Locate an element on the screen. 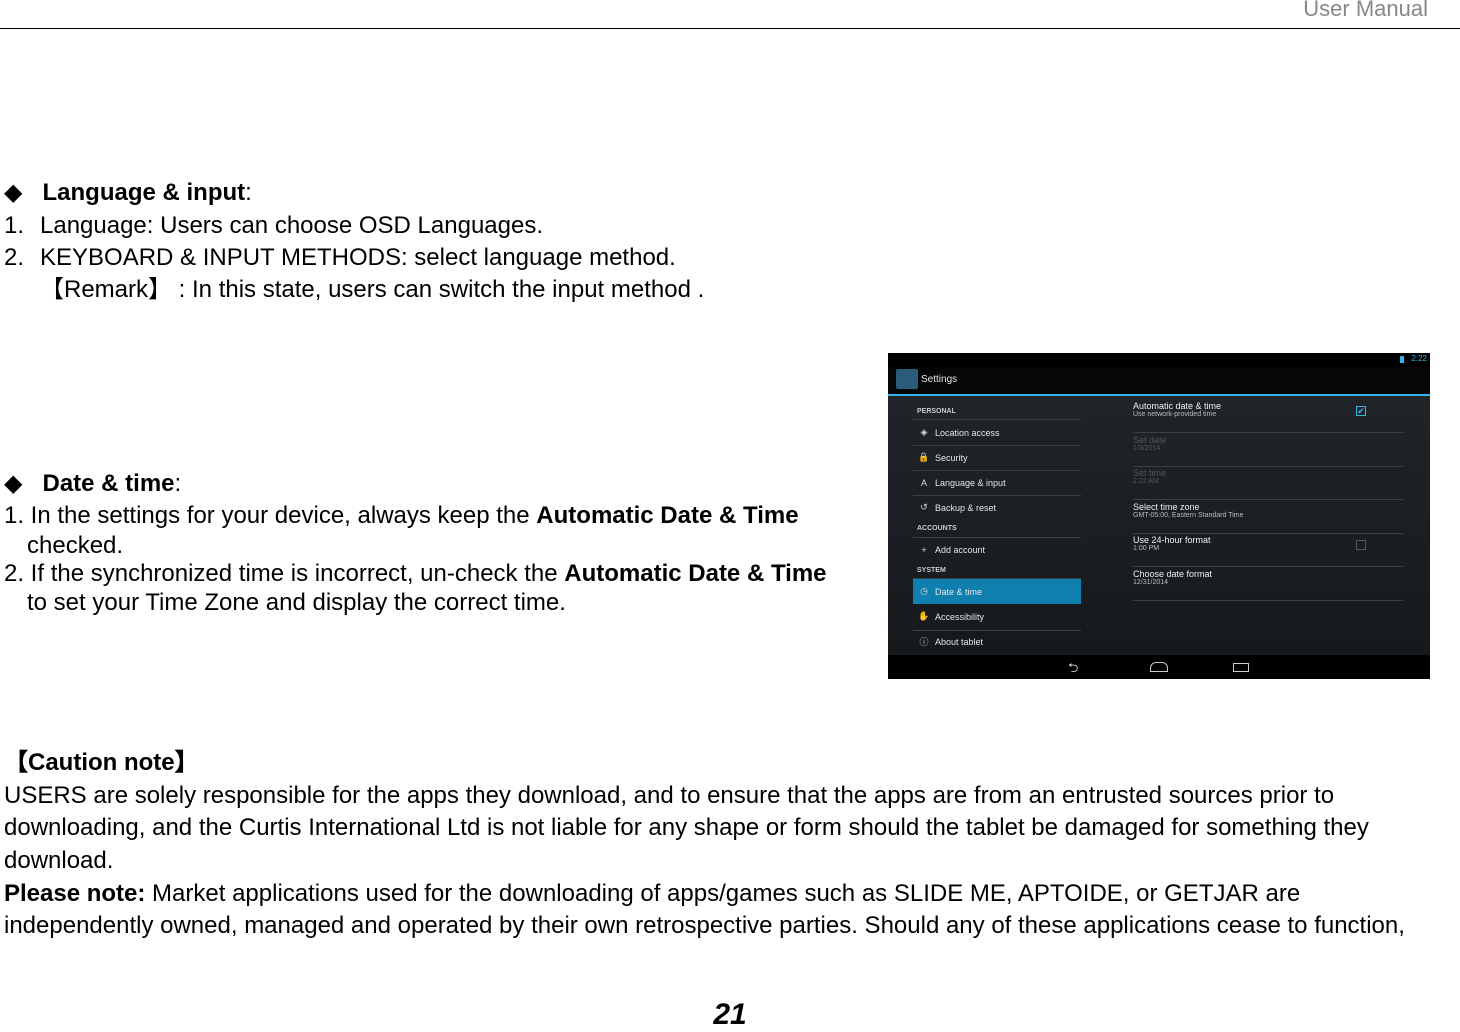  heading-text: Language & input is located at coordinates (144, 192).